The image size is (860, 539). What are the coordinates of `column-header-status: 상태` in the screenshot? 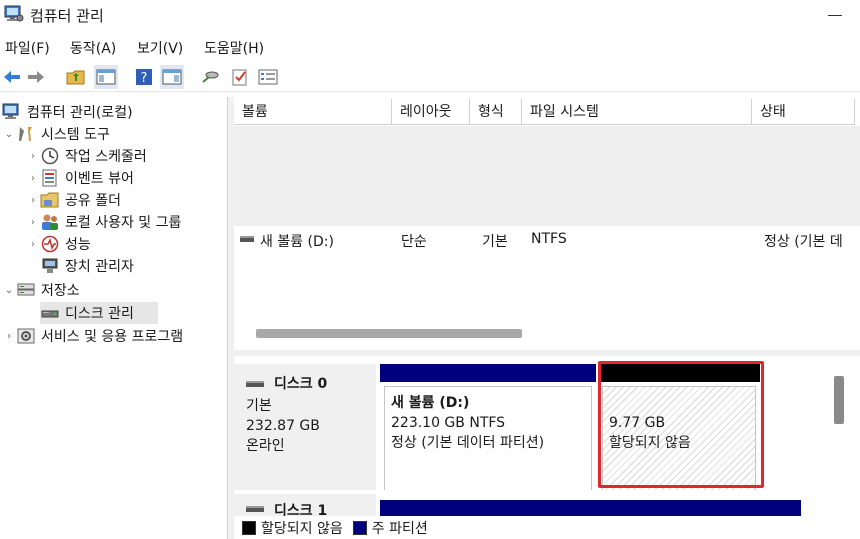 It's located at (803, 112).